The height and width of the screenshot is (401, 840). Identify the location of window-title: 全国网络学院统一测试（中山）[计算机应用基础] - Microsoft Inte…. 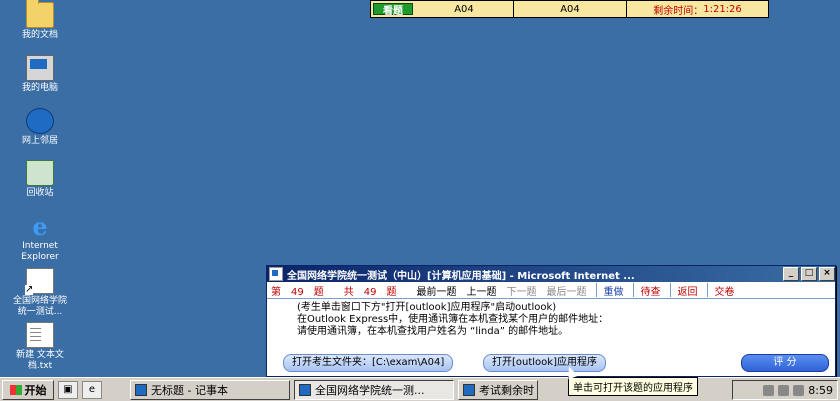
(461, 276).